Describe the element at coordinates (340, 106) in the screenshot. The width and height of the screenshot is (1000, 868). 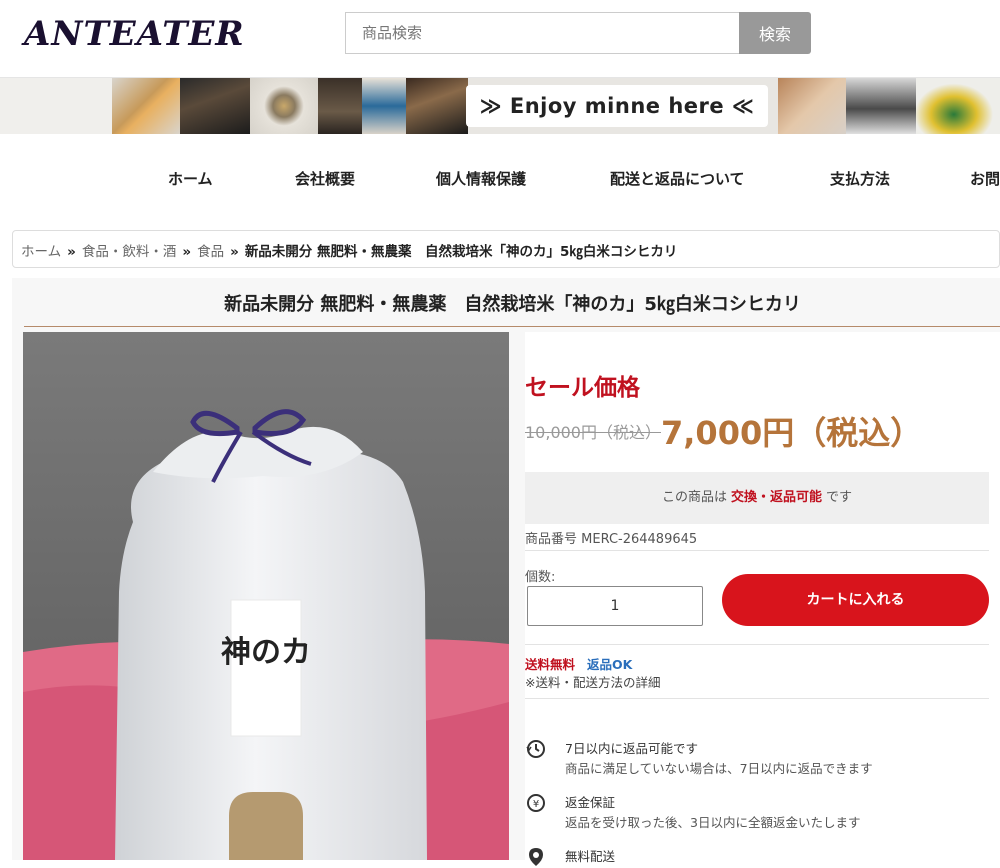
I see `banner-photo-workshop` at that location.